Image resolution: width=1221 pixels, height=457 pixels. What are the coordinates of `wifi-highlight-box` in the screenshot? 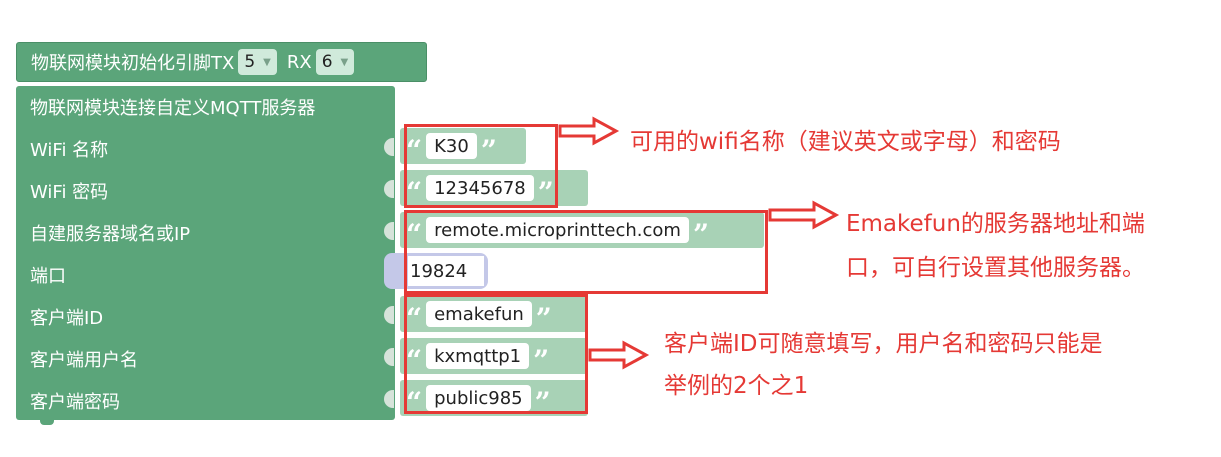 It's located at (481, 166).